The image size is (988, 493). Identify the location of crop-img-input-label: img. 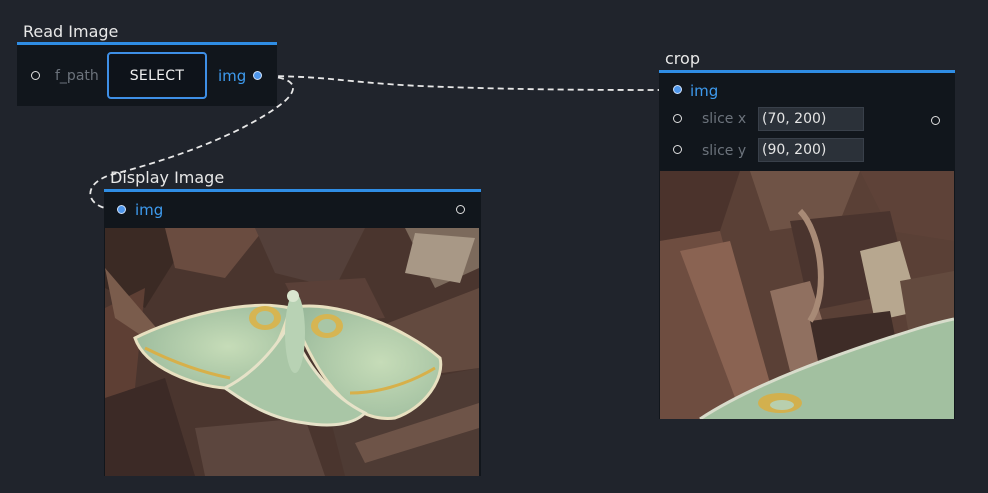
(704, 91).